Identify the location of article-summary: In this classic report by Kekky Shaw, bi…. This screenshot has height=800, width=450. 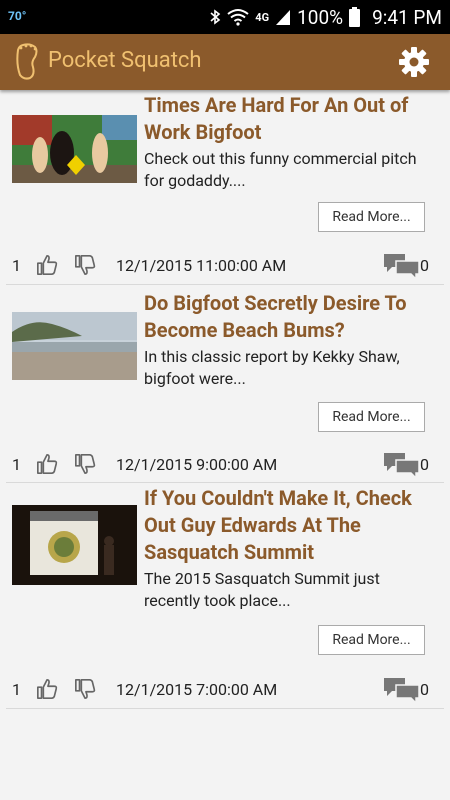
(272, 367).